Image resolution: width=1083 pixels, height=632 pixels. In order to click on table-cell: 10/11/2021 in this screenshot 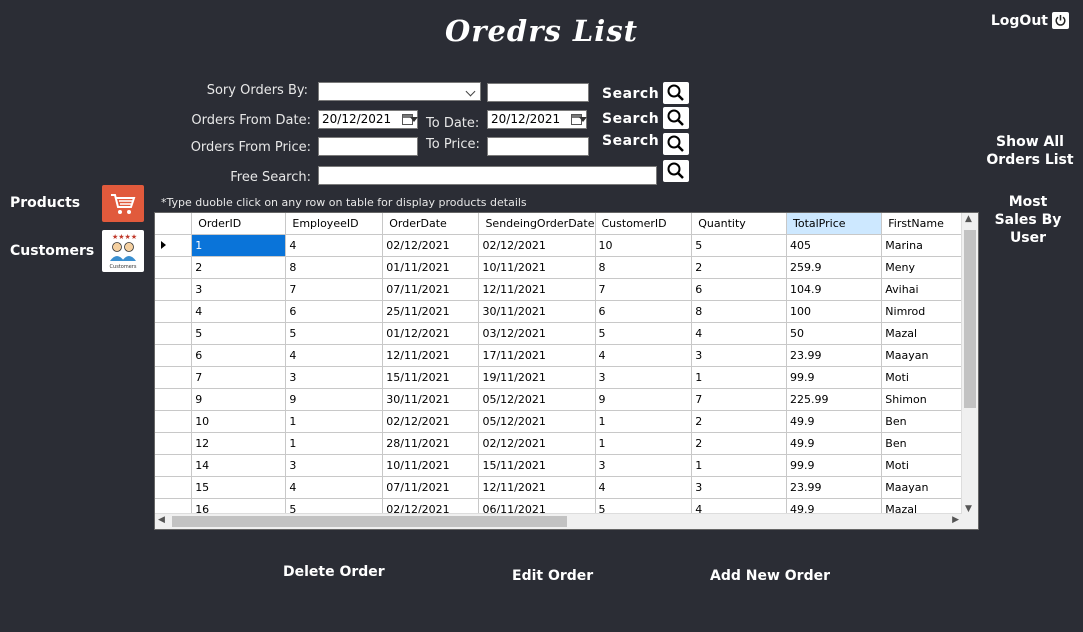, I will do `click(431, 465)`.